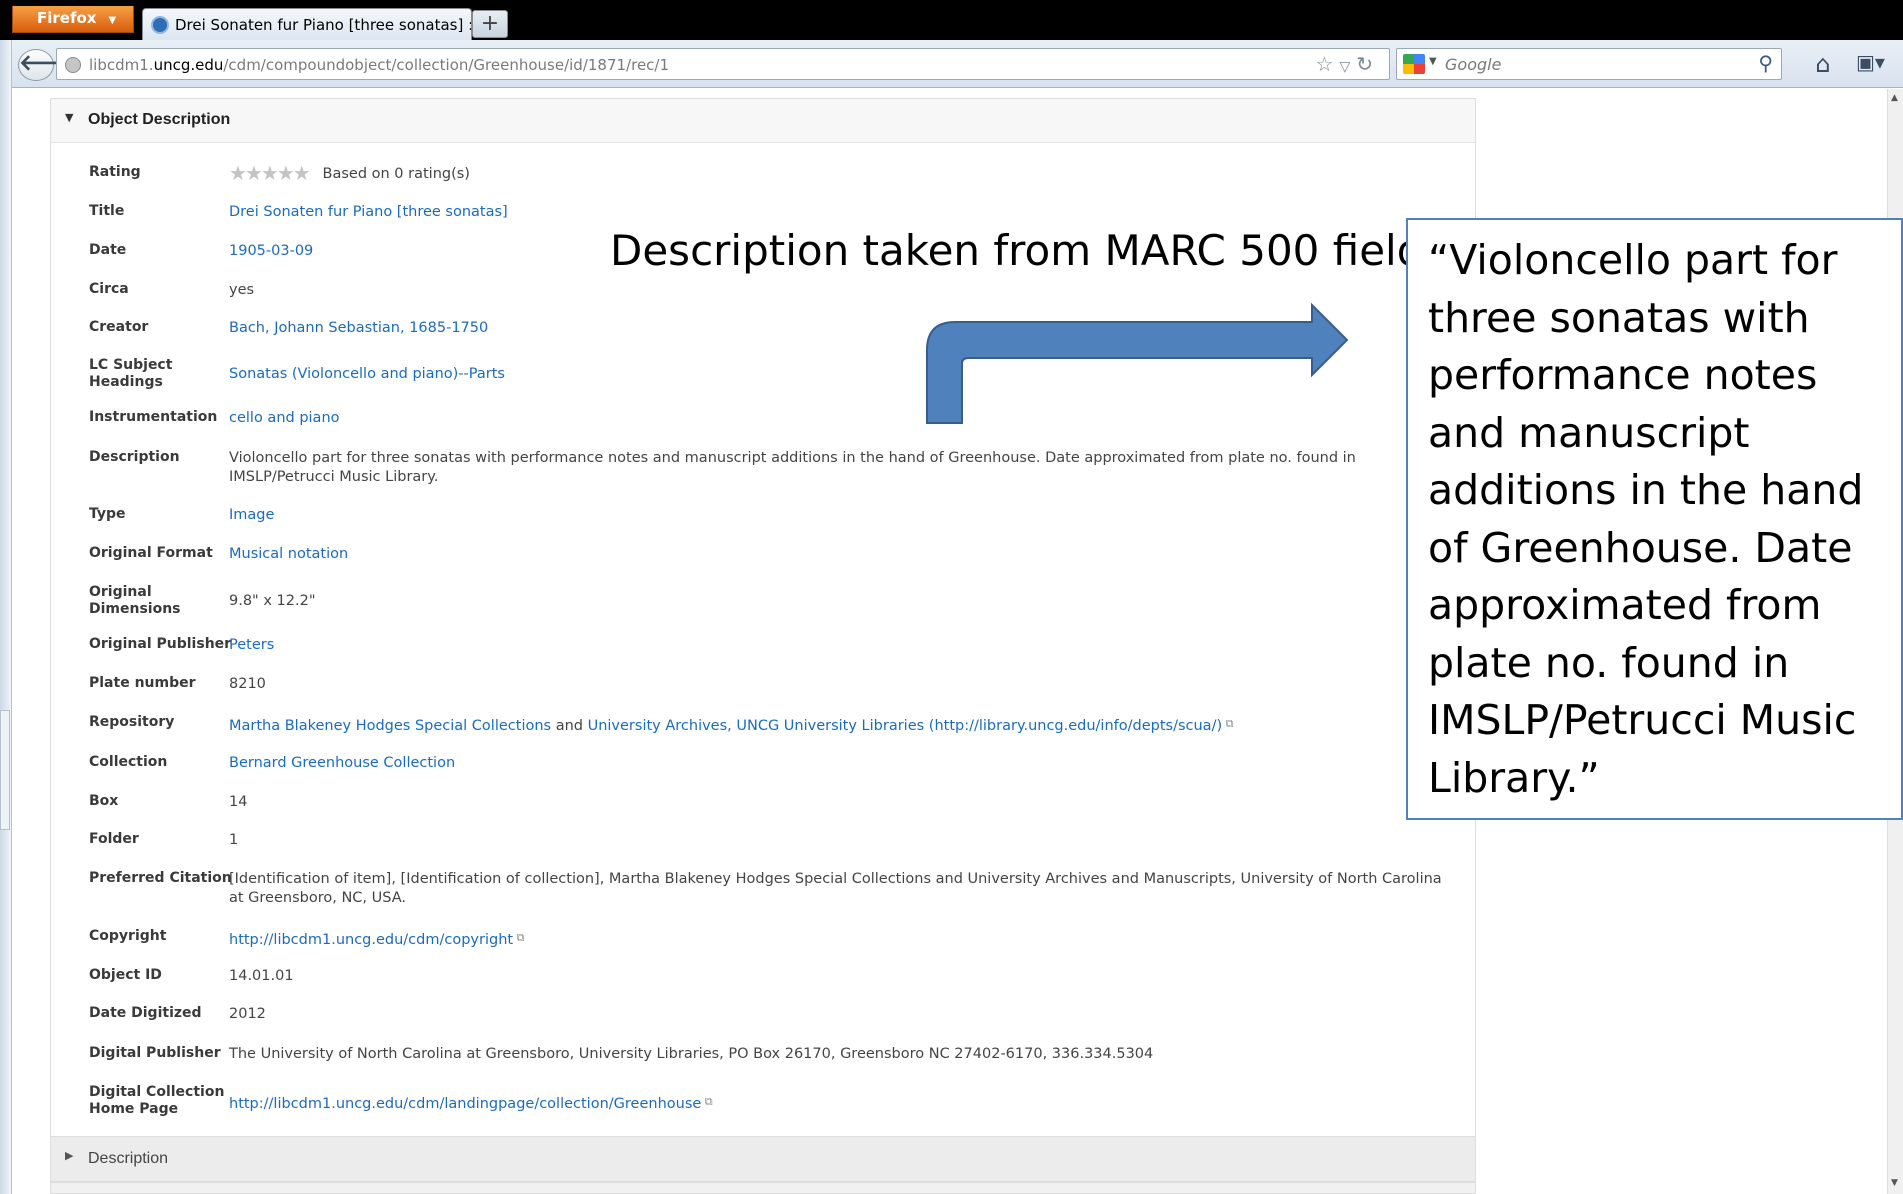 The height and width of the screenshot is (1194, 1903). I want to click on field-value: 8210, so click(247, 684).